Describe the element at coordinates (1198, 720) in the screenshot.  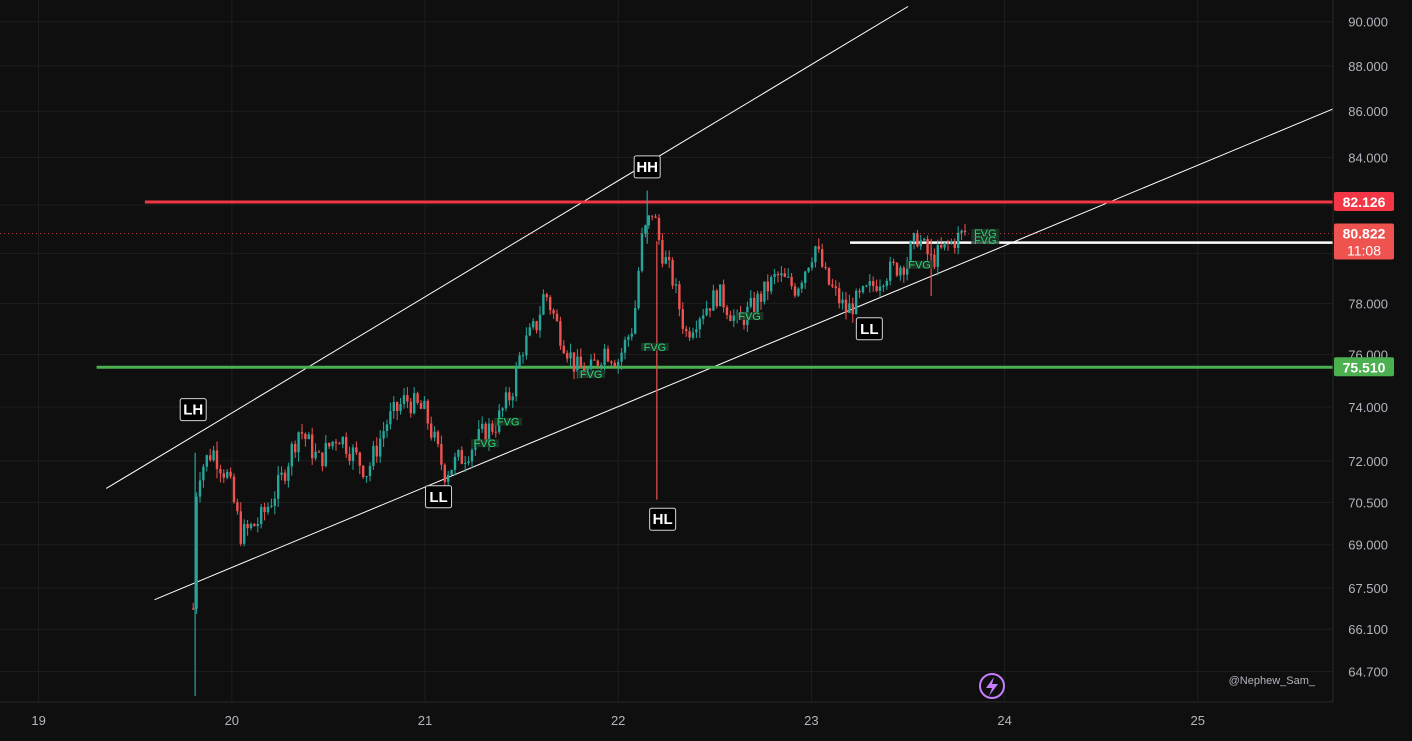
I see `x-tick-label: 25` at that location.